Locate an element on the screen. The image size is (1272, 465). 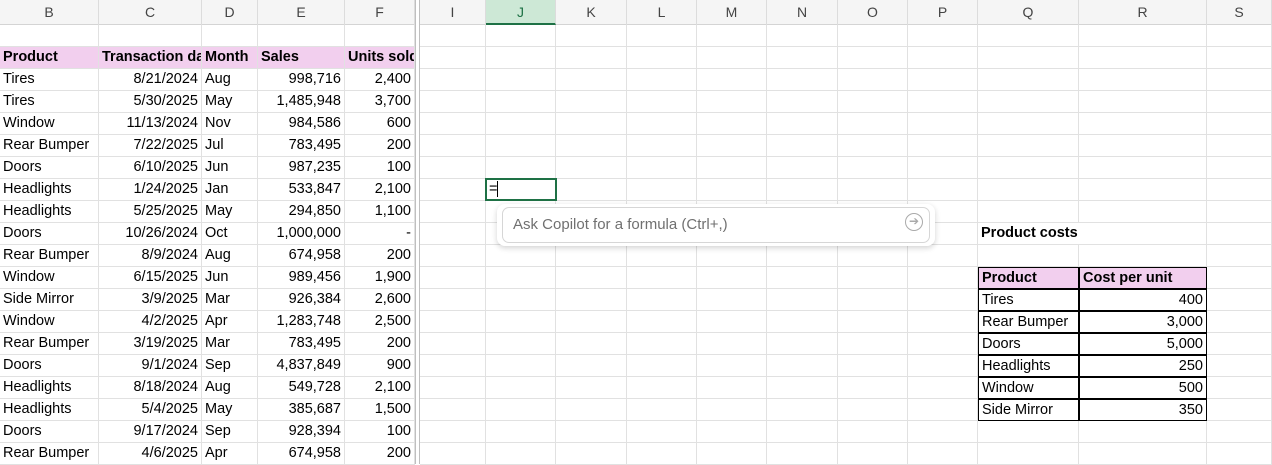
sales-cell: Apr is located at coordinates (230, 454).